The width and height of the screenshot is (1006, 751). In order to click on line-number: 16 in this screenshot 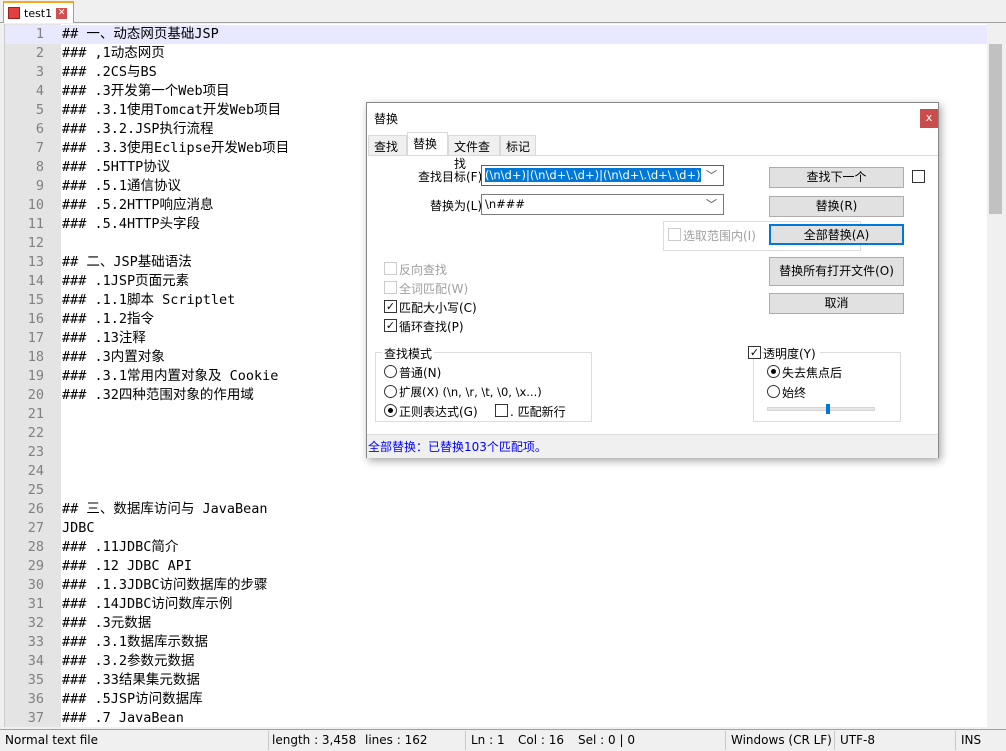, I will do `click(35, 319)`.